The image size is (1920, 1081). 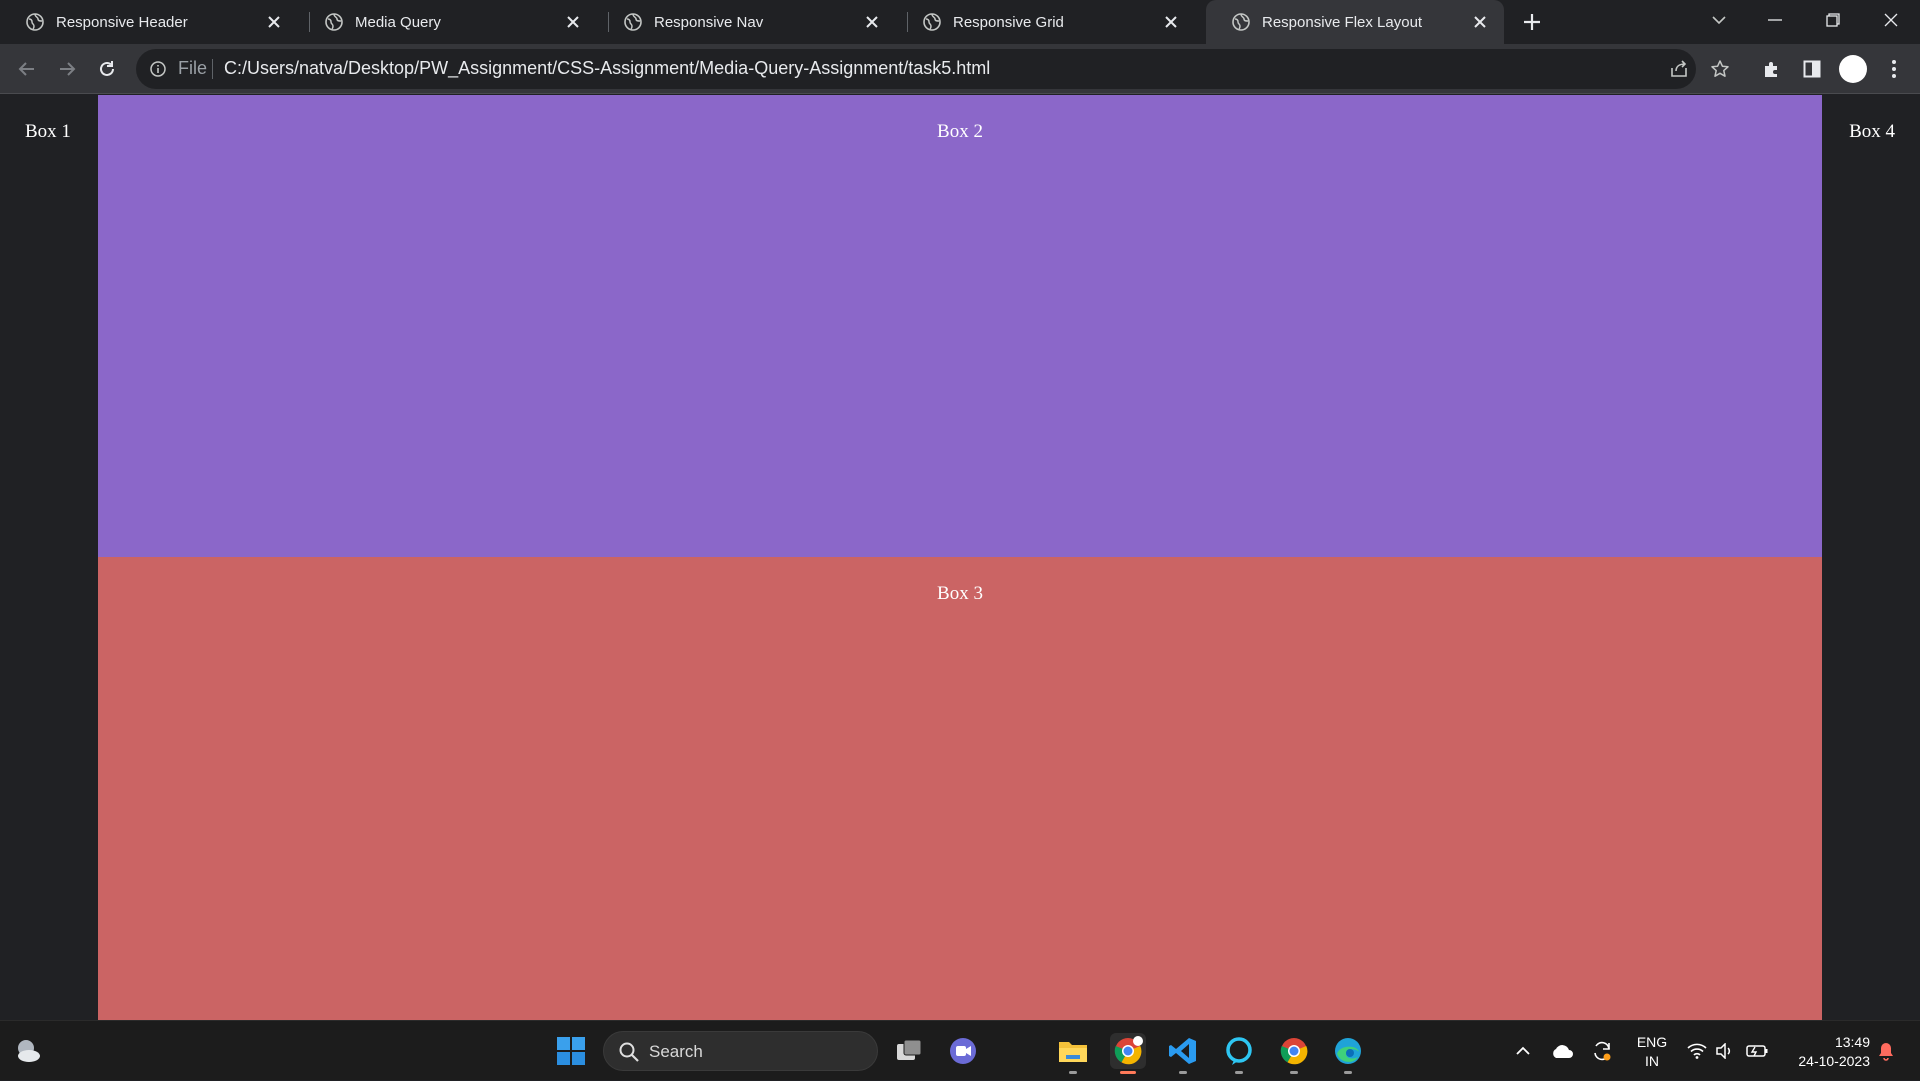 I want to click on restore-button, so click(x=1833, y=20).